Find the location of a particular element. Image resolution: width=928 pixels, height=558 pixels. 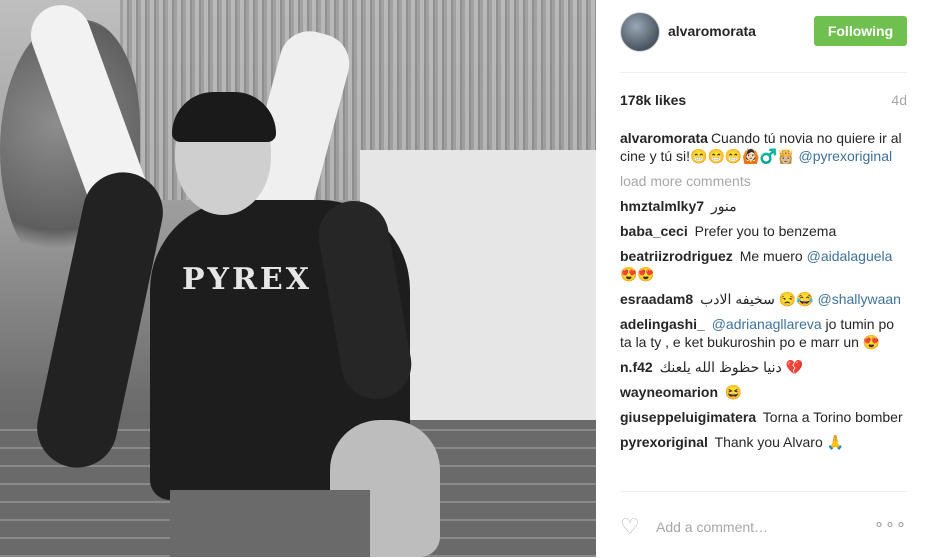

jeans is located at coordinates (270, 523).